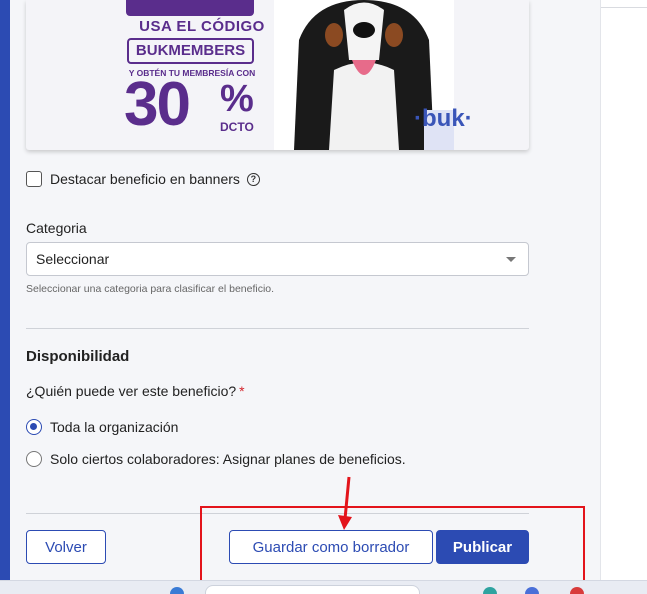 Image resolution: width=647 pixels, height=594 pixels. I want to click on radio-all-org, so click(34, 427).